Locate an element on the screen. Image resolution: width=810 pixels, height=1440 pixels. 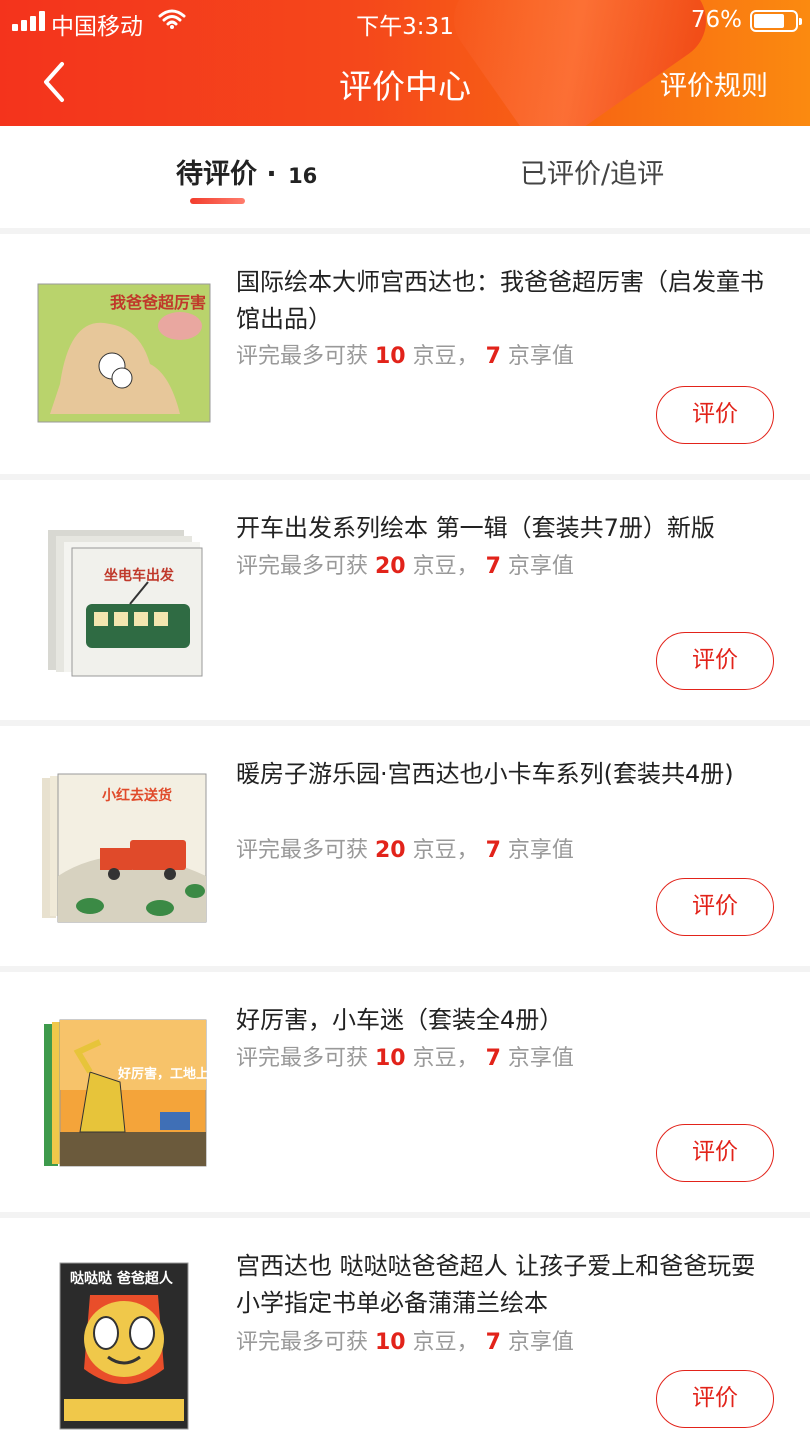
review-rules-link: 评价规则 is located at coordinates (714, 83).